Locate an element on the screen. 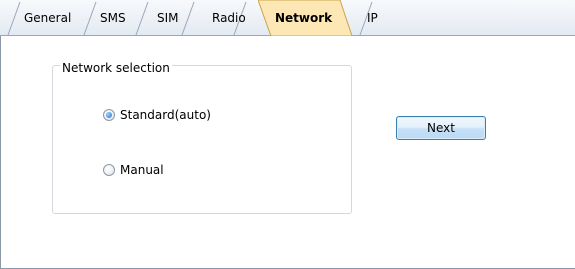 The image size is (575, 269). tab-radio: Radio is located at coordinates (232, 17).